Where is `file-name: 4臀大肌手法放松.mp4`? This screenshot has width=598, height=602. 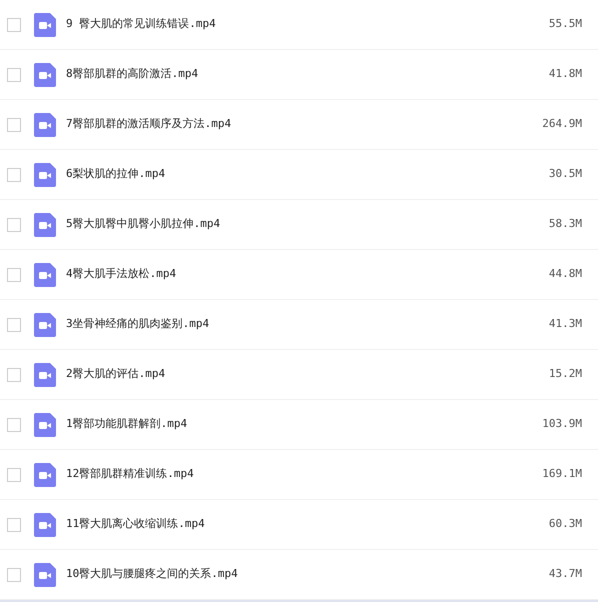 file-name: 4臀大肌手法放松.mp4 is located at coordinates (121, 274).